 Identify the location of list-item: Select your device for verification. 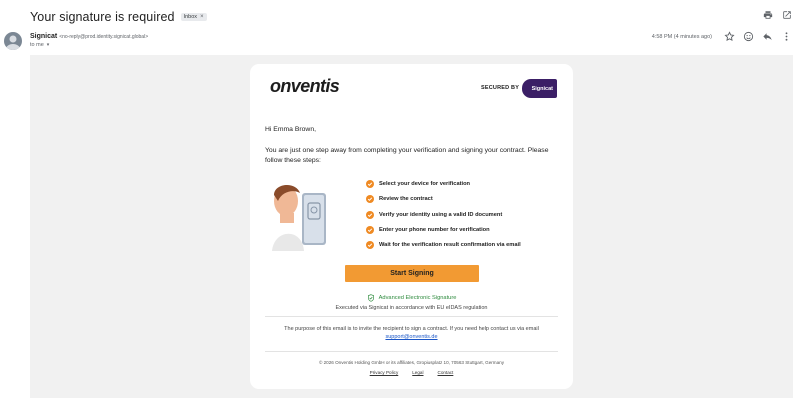
(443, 184).